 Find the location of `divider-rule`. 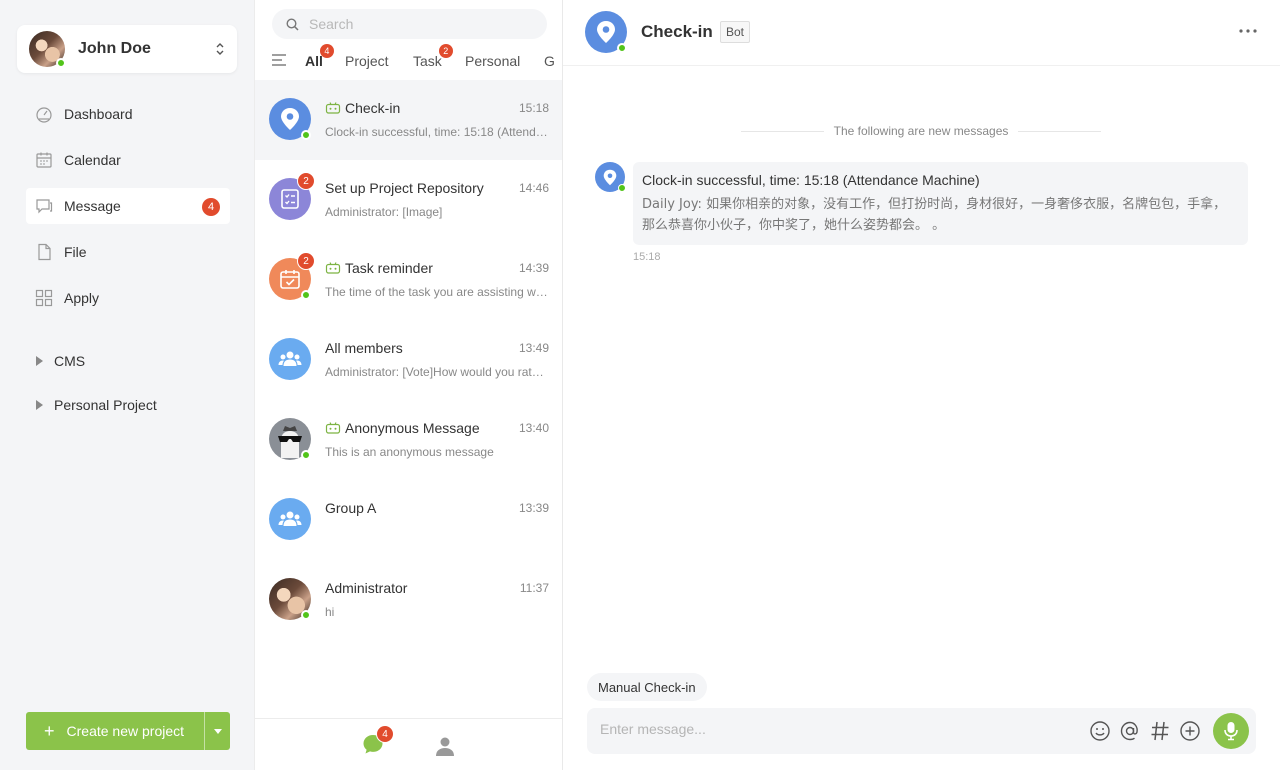

divider-rule is located at coordinates (782, 131).